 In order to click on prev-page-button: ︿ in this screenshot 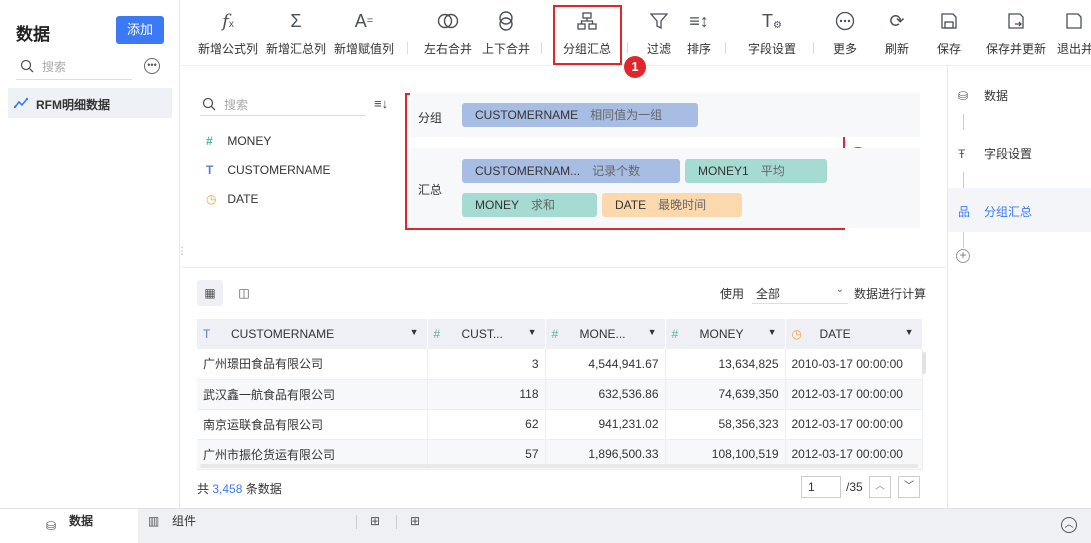, I will do `click(880, 487)`.